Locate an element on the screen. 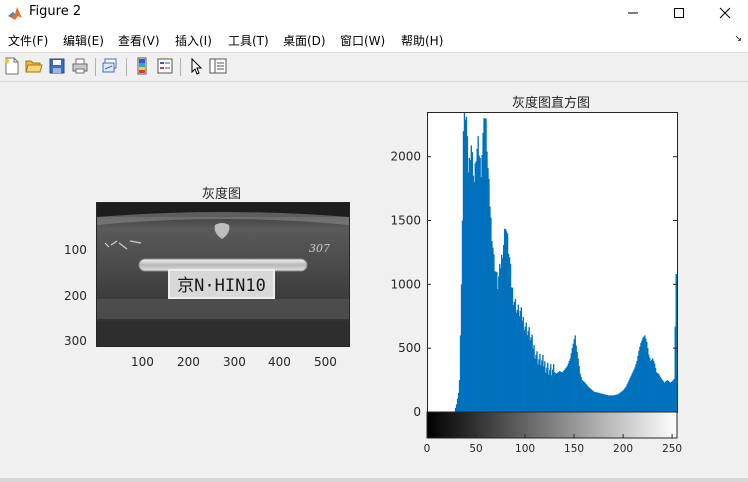 The image size is (748, 482). menu-window: 窗口(W) is located at coordinates (362, 40).